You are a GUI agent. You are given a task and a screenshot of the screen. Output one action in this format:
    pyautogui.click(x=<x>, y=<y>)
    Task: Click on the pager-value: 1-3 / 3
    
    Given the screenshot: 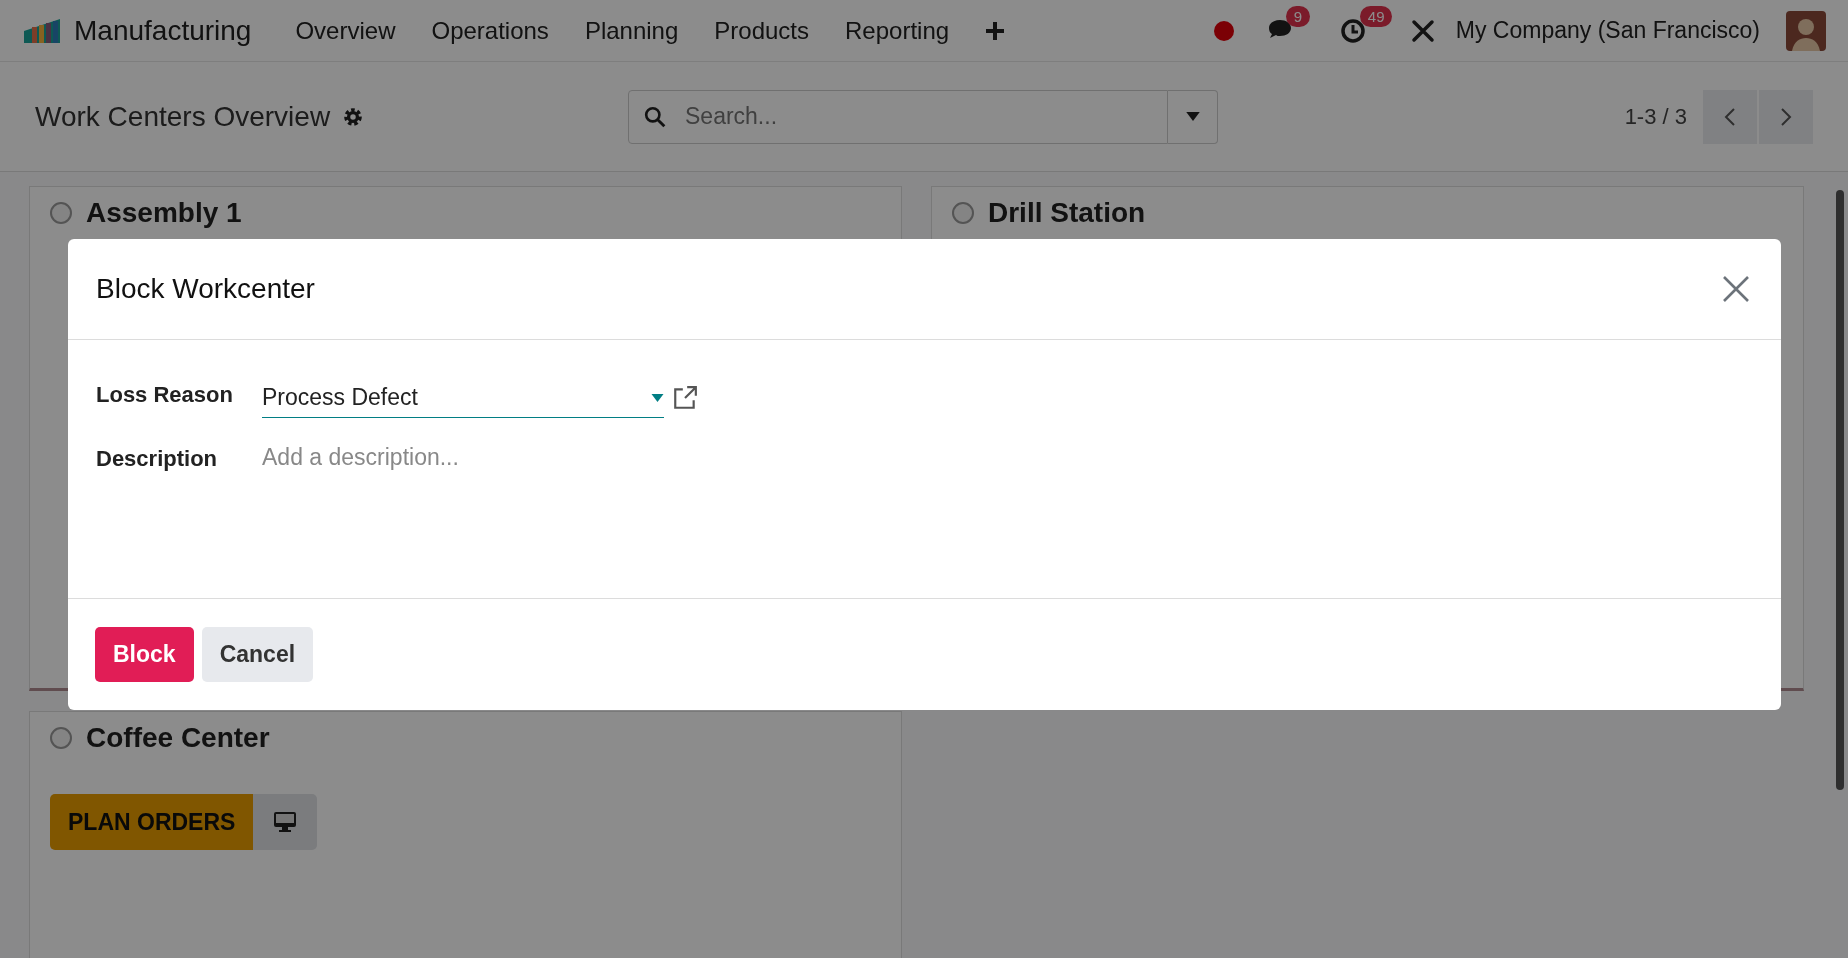 What is the action you would take?
    pyautogui.click(x=1655, y=116)
    